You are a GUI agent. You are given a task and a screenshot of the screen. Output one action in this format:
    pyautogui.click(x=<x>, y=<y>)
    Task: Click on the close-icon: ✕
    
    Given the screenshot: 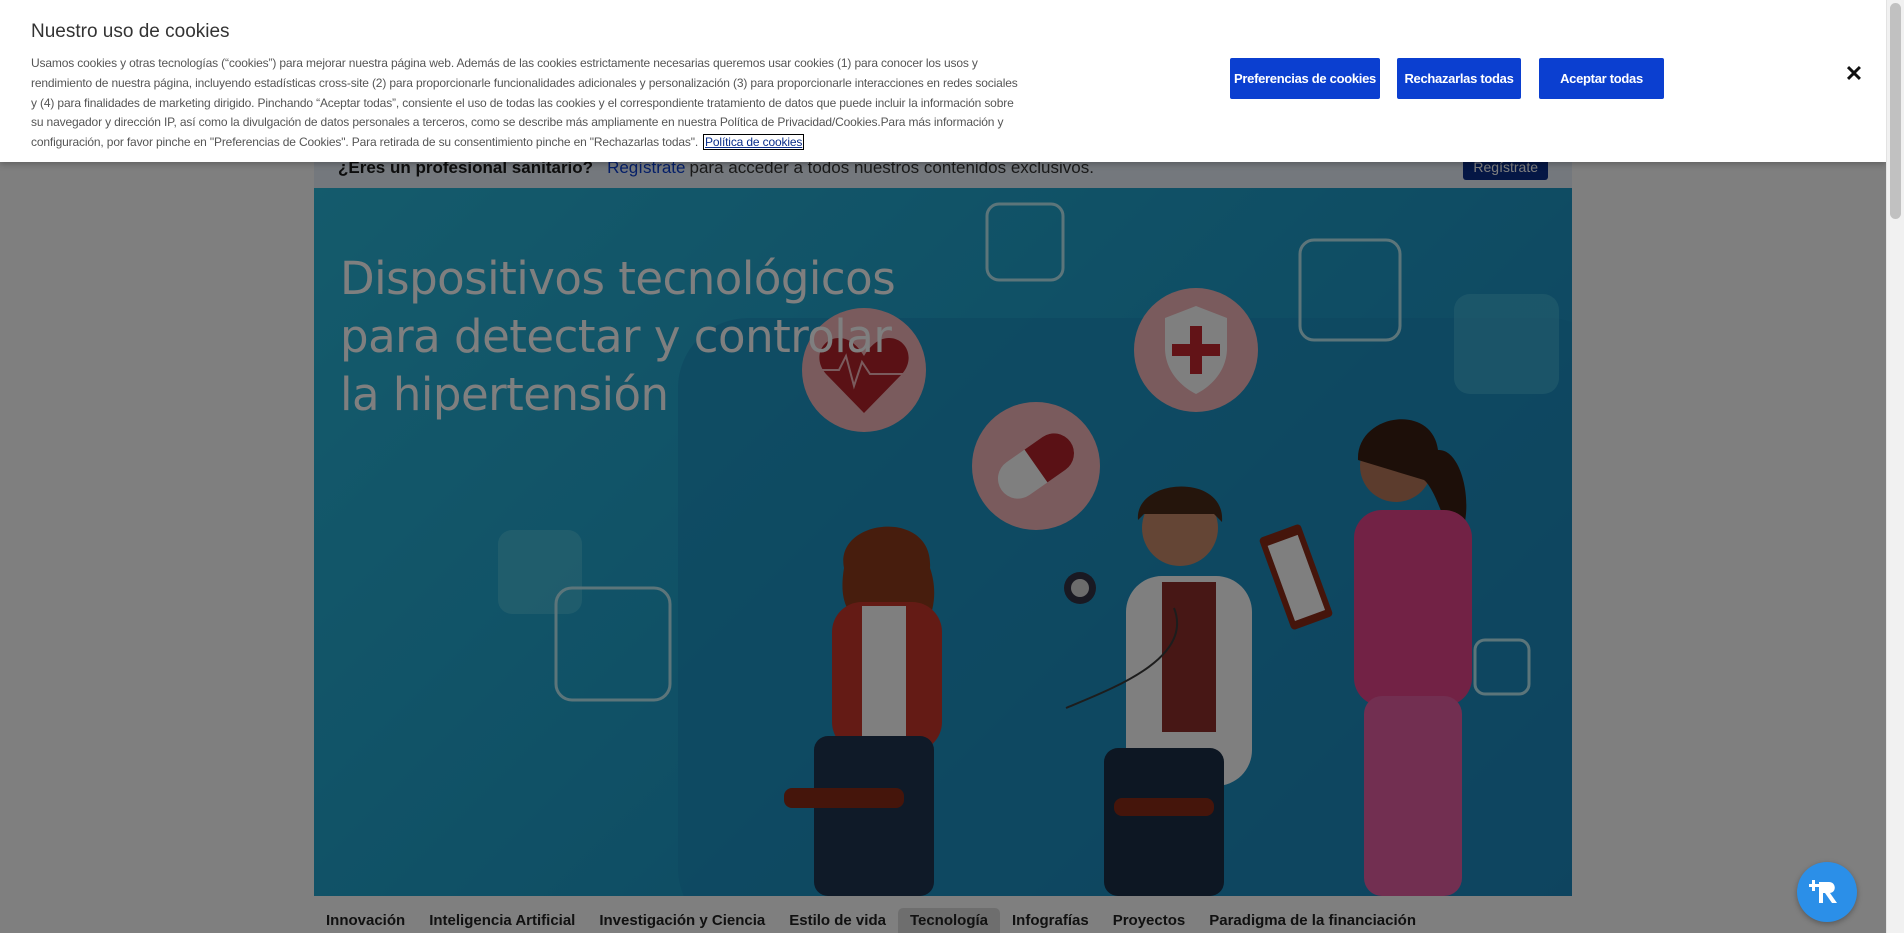 What is the action you would take?
    pyautogui.click(x=1854, y=74)
    